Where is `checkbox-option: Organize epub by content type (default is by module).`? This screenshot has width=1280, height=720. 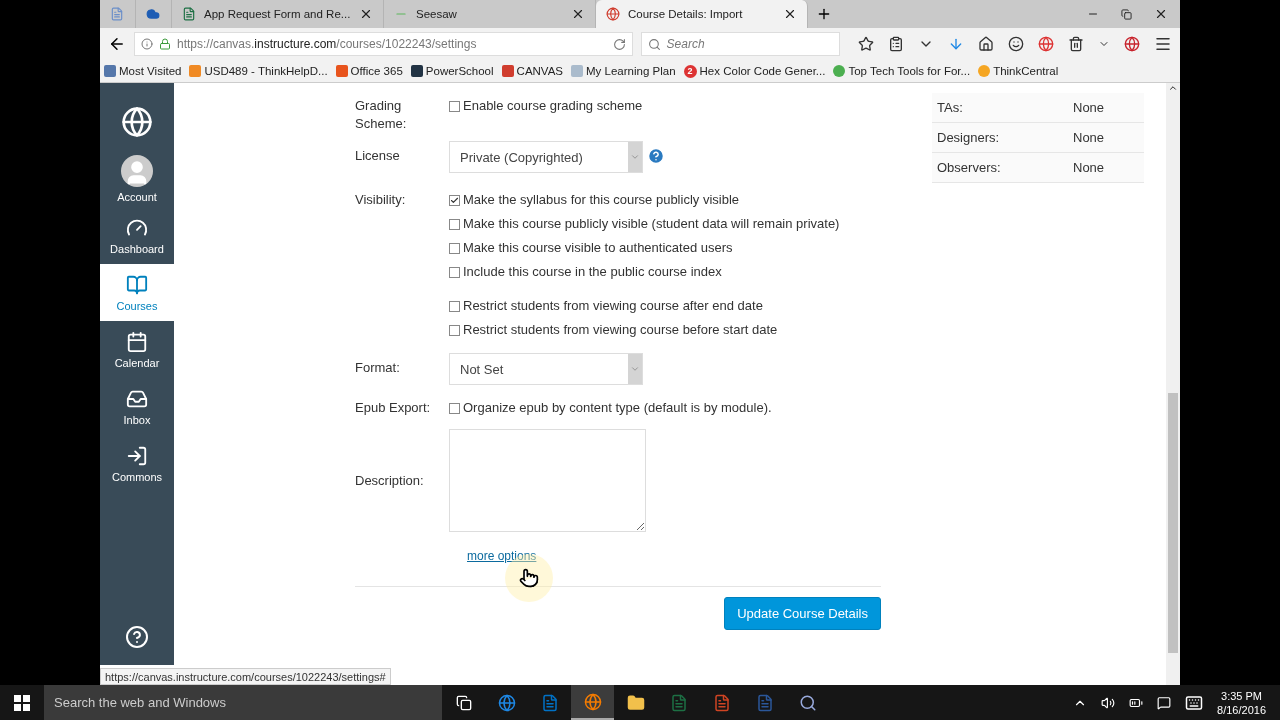
checkbox-option: Organize epub by content type (default is by module). is located at coordinates (610, 408).